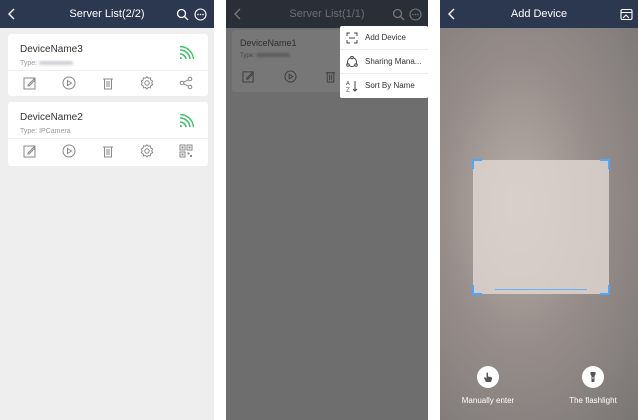 This screenshot has height=420, width=638. I want to click on share-manage-icon, so click(352, 61).